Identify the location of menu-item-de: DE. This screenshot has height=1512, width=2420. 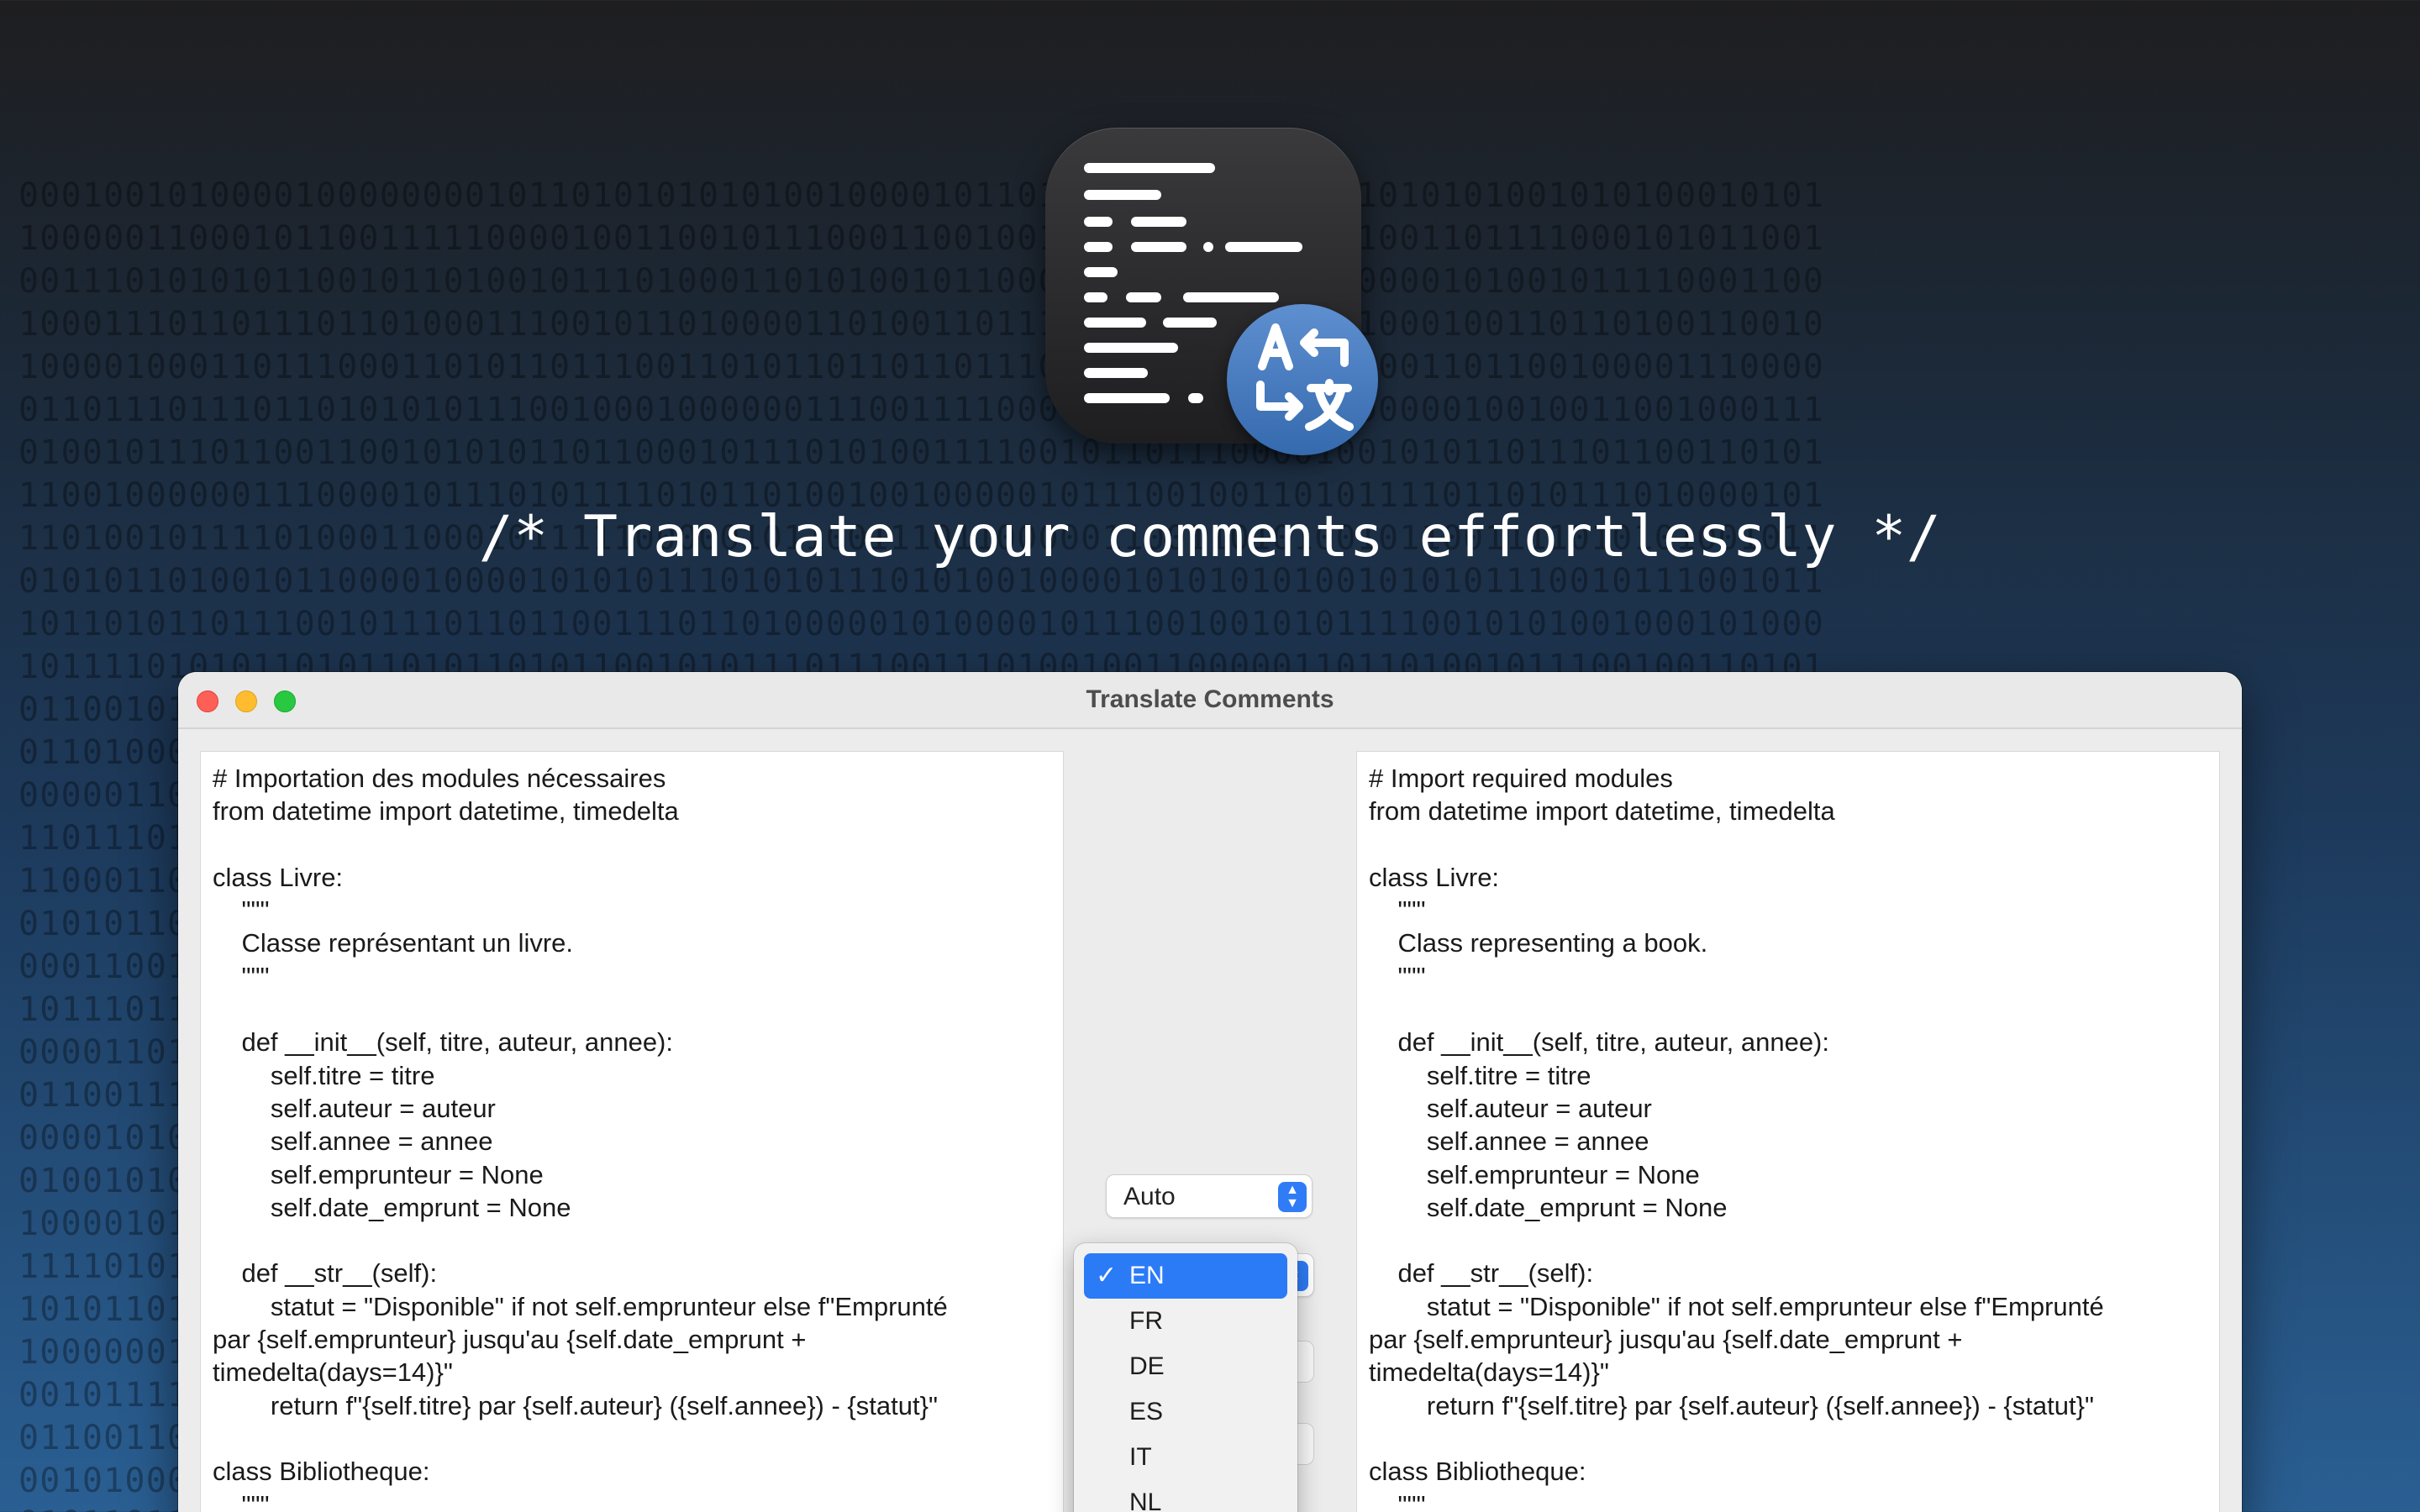
(1185, 1366).